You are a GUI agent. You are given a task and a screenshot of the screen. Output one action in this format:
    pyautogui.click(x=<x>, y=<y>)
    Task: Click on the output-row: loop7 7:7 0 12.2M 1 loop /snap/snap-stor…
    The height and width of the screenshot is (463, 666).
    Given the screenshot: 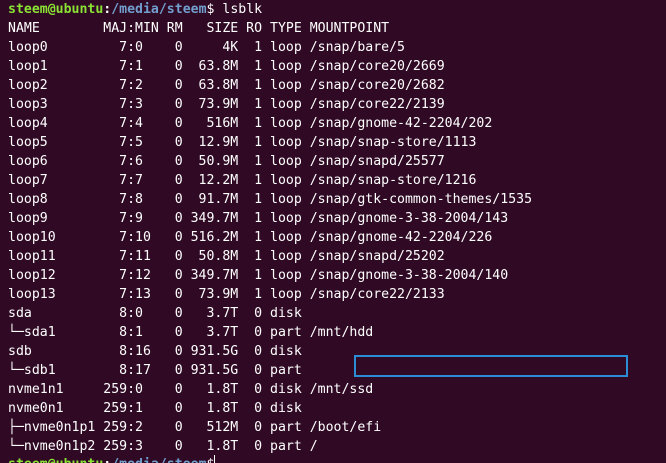 What is the action you would take?
    pyautogui.click(x=242, y=180)
    